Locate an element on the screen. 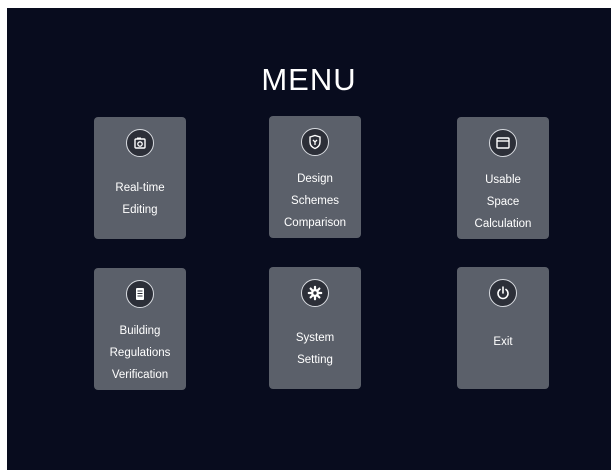  real-time-editing-button: Real-time Editing is located at coordinates (140, 178).